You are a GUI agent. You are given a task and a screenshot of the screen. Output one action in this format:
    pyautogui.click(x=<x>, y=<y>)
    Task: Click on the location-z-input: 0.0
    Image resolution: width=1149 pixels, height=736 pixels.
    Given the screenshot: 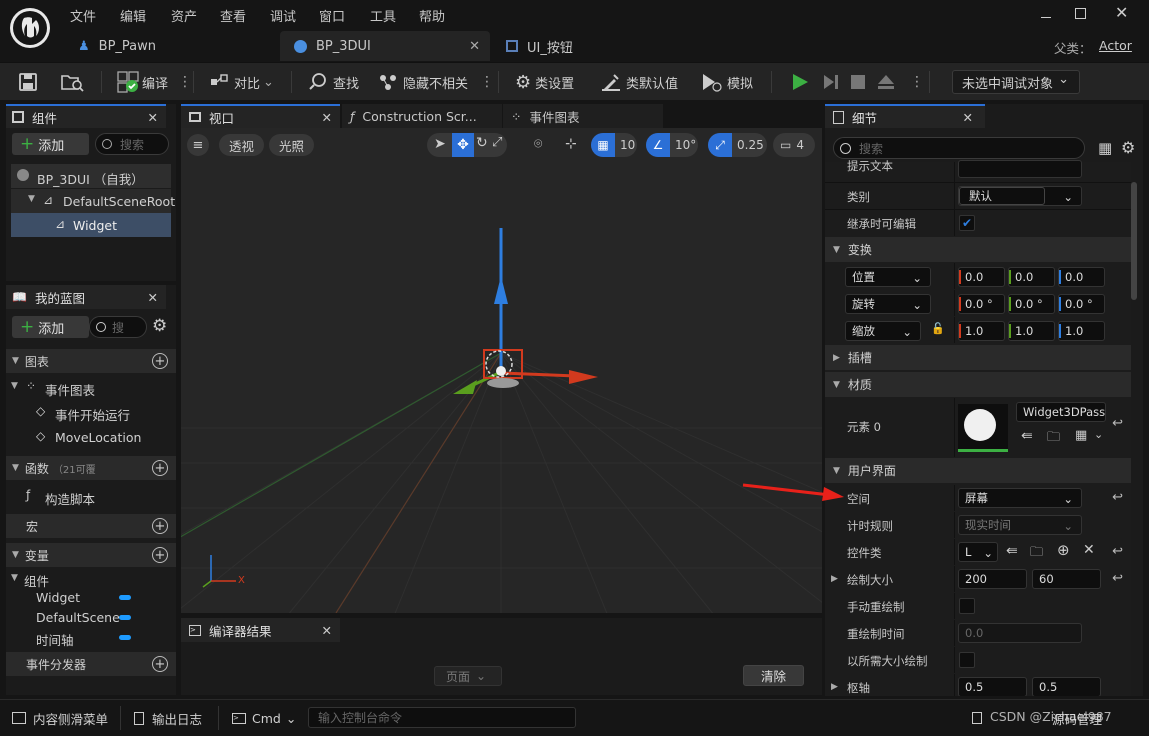 What is the action you would take?
    pyautogui.click(x=1081, y=277)
    